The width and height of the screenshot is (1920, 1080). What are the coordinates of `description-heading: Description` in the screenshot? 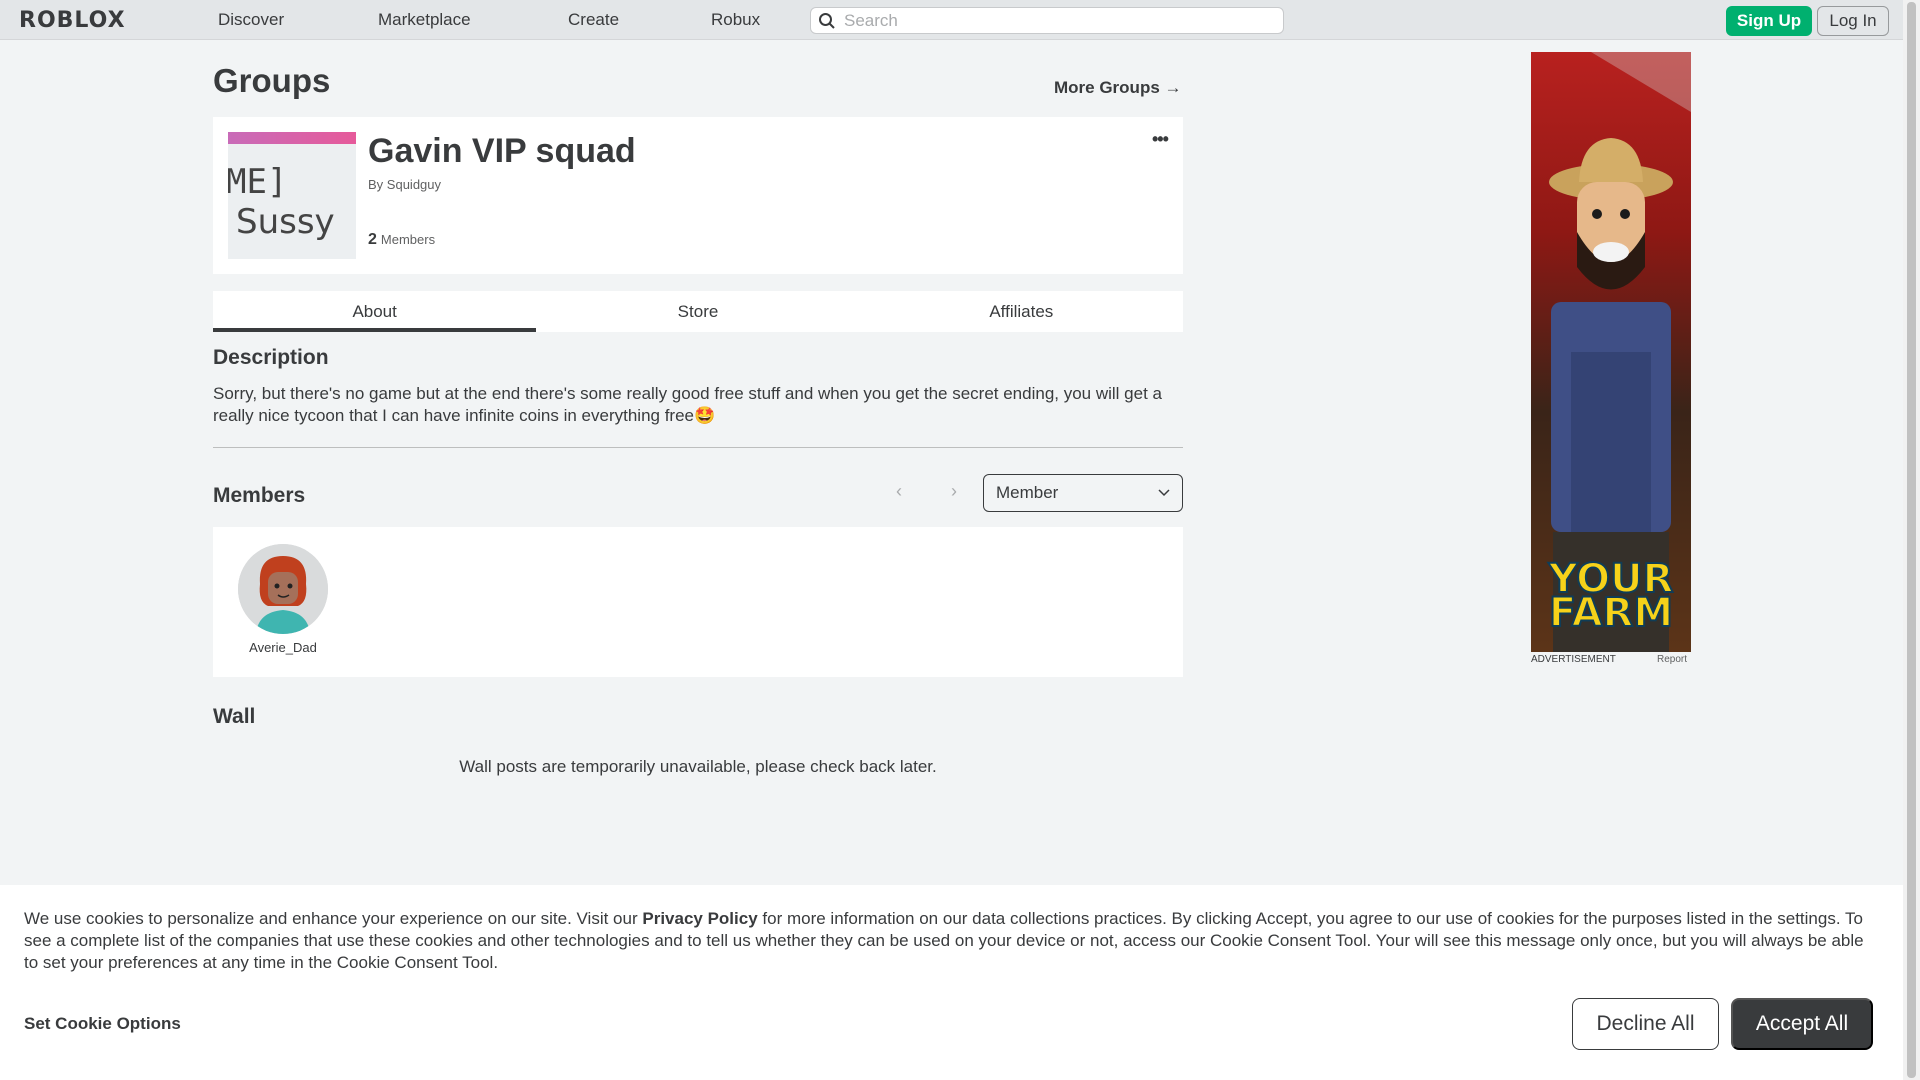 It's located at (271, 357).